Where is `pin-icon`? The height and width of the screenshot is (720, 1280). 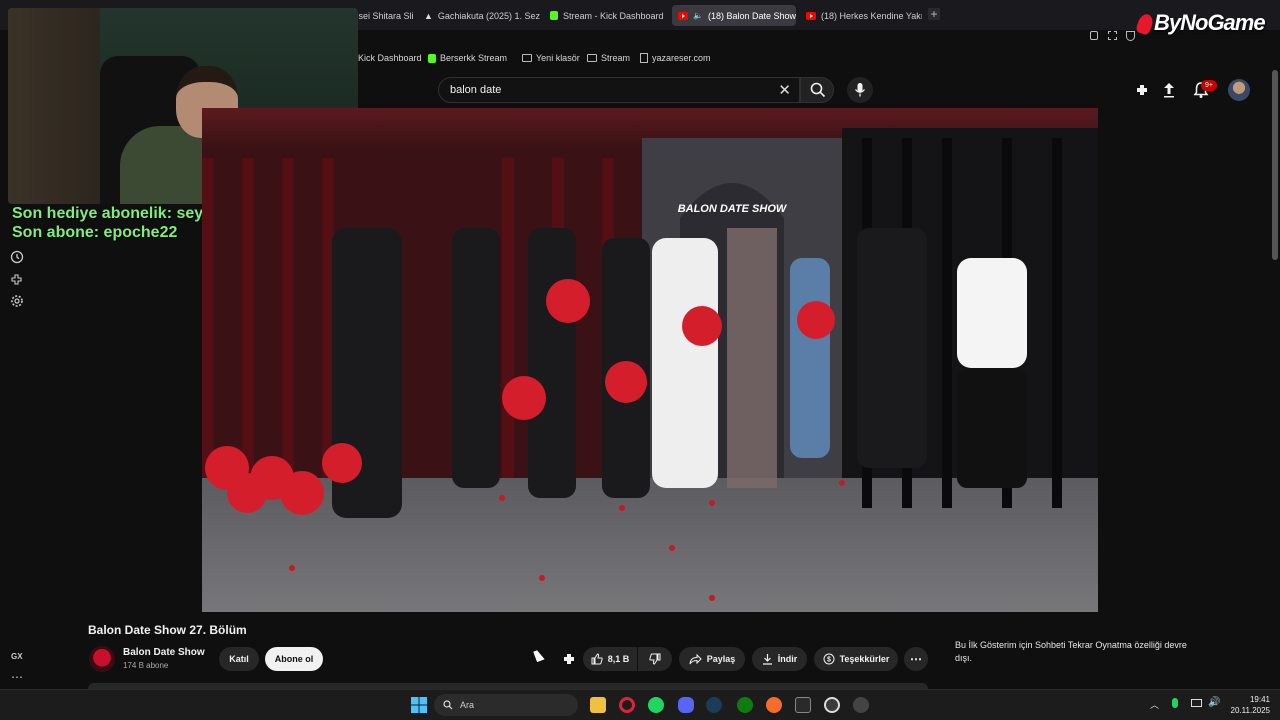
pin-icon is located at coordinates (1094, 35).